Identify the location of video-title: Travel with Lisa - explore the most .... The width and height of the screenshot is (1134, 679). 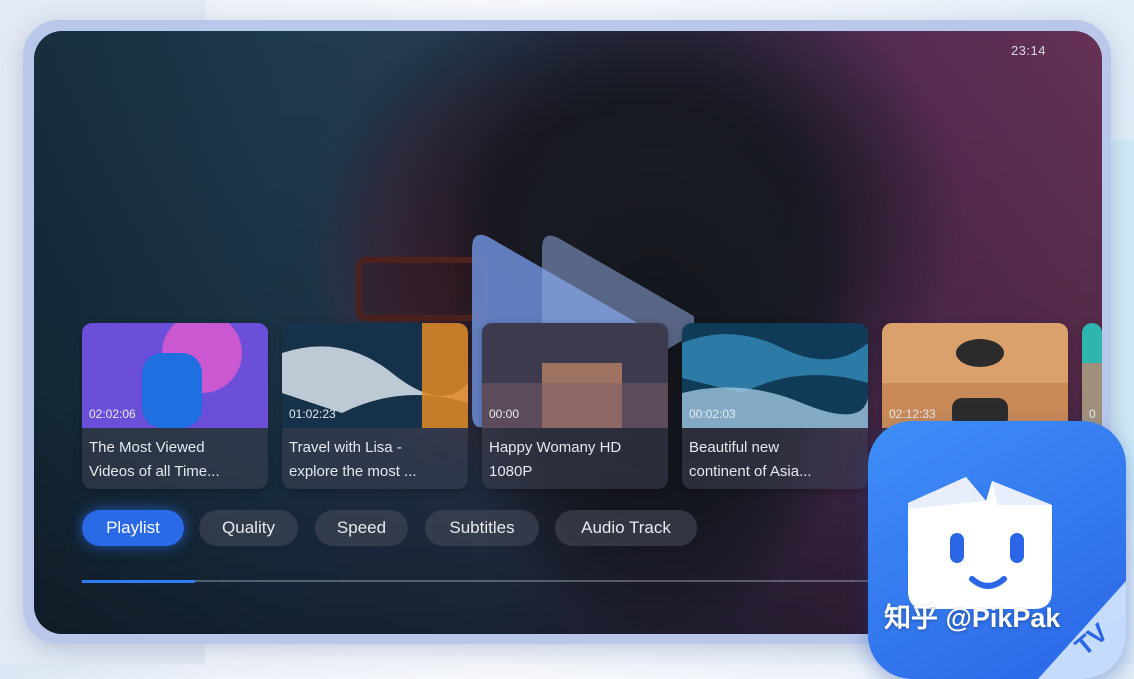
(353, 459).